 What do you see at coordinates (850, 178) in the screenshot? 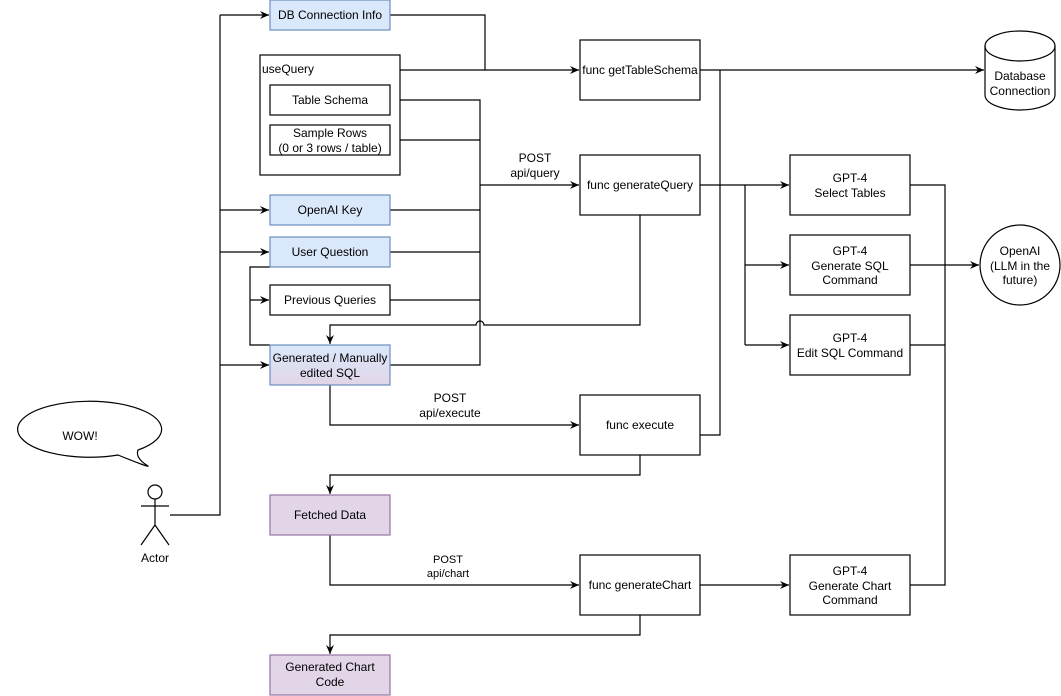
I see `gpt-select-tables-label: GPT-4` at bounding box center [850, 178].